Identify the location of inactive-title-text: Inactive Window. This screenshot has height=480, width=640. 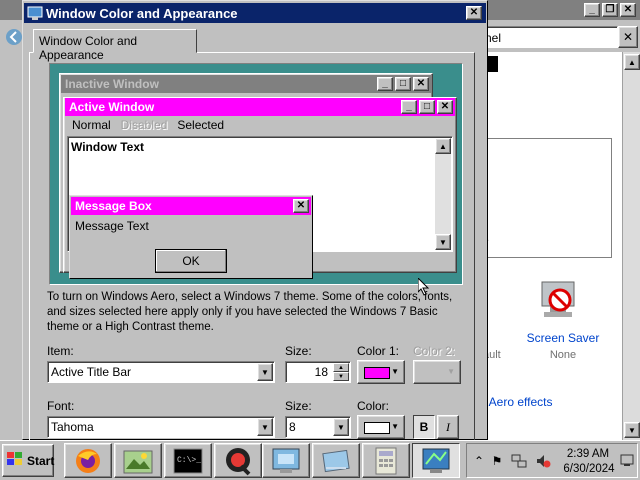
(112, 84).